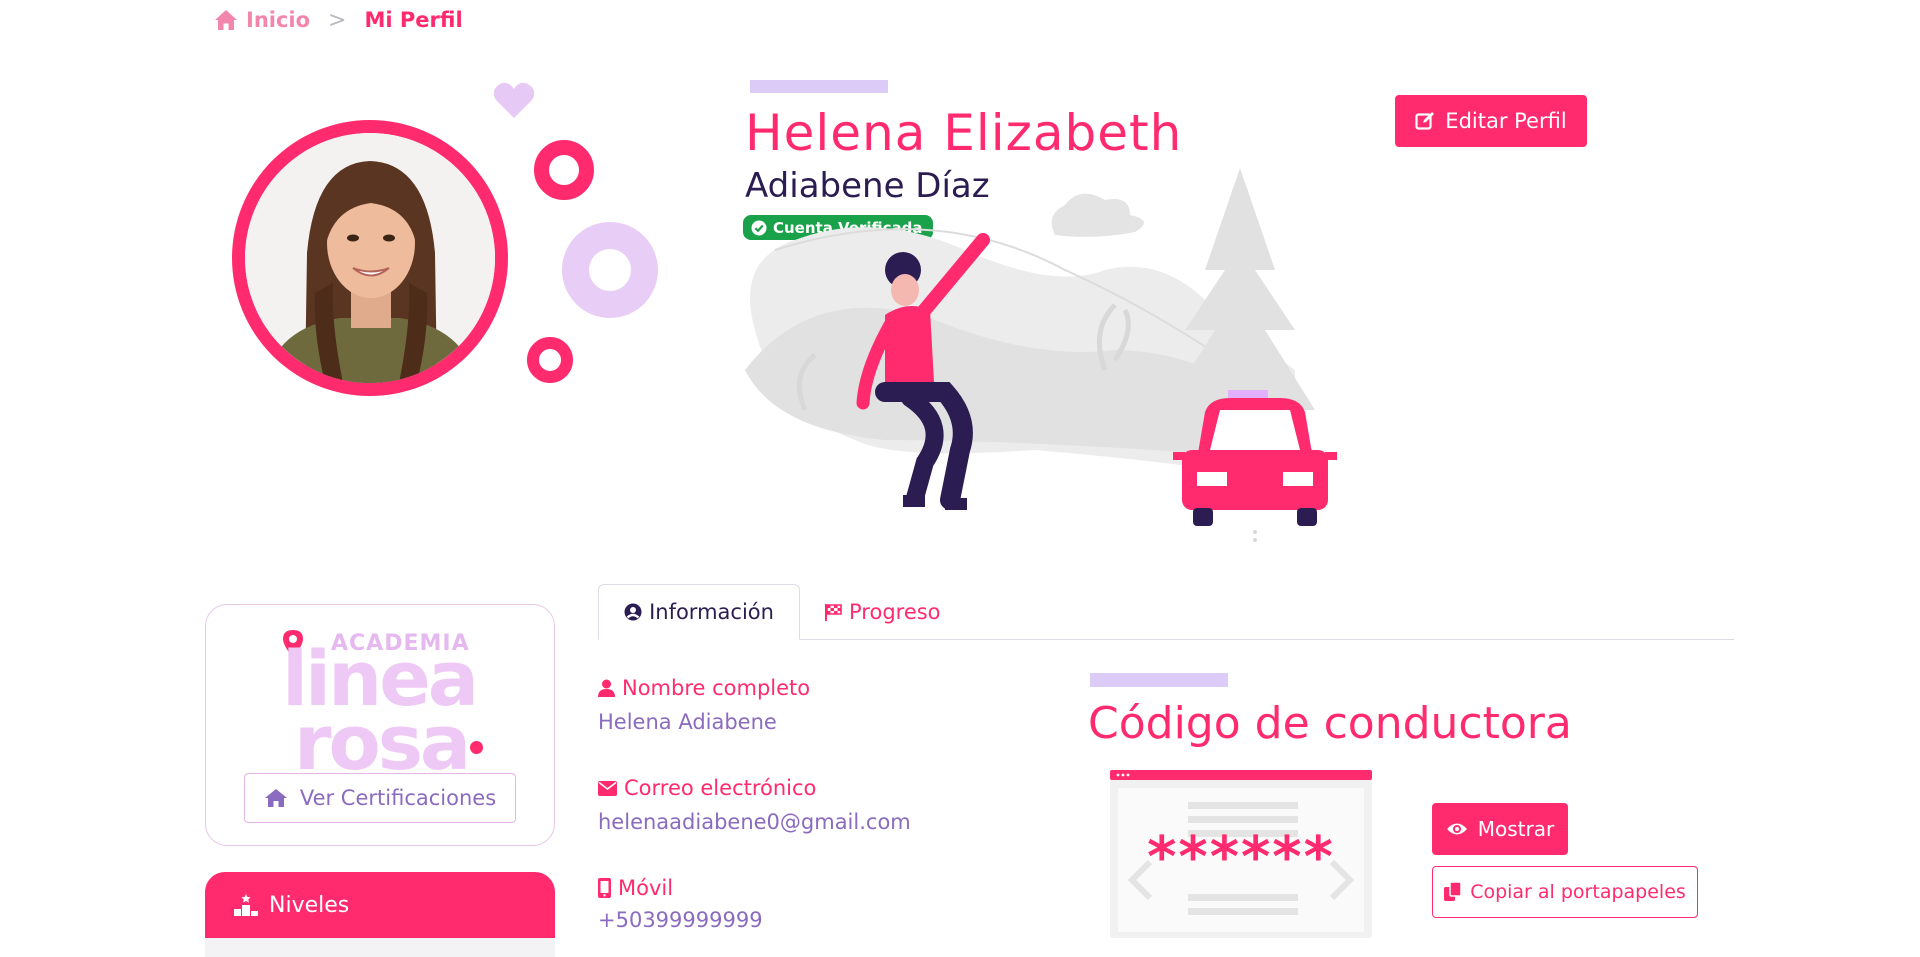 Image resolution: width=1920 pixels, height=957 pixels. Describe the element at coordinates (833, 612) in the screenshot. I see `checkered-flag-icon` at that location.